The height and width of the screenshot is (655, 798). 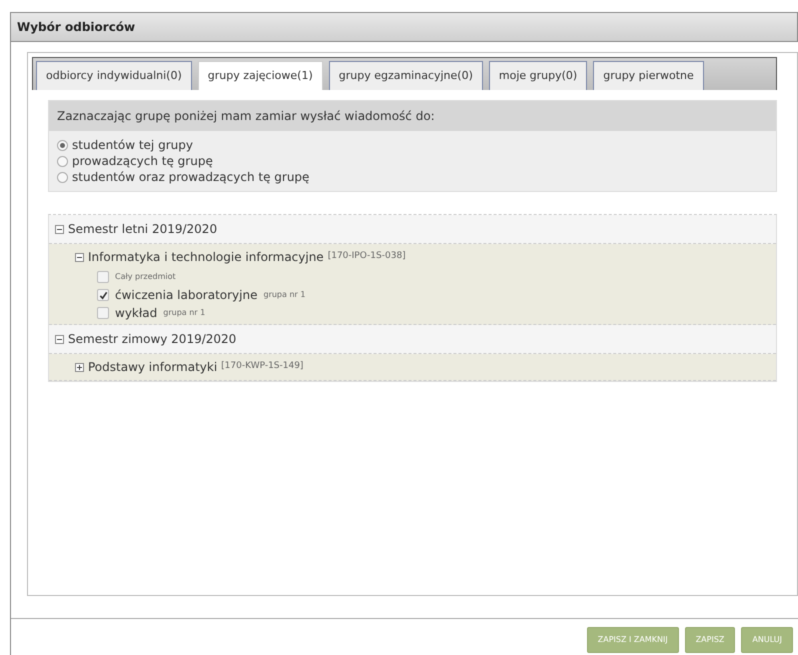 I want to click on course-name: Informatyka i technologie informacyjne, so click(x=206, y=257).